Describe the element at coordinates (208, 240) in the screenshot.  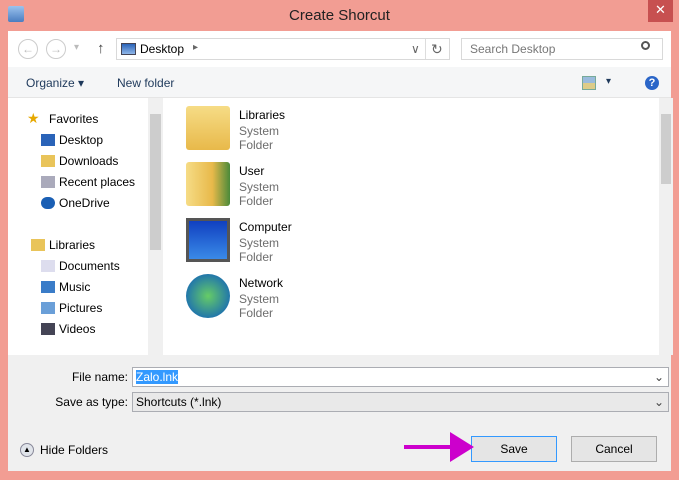
I see `computer-icon` at that location.